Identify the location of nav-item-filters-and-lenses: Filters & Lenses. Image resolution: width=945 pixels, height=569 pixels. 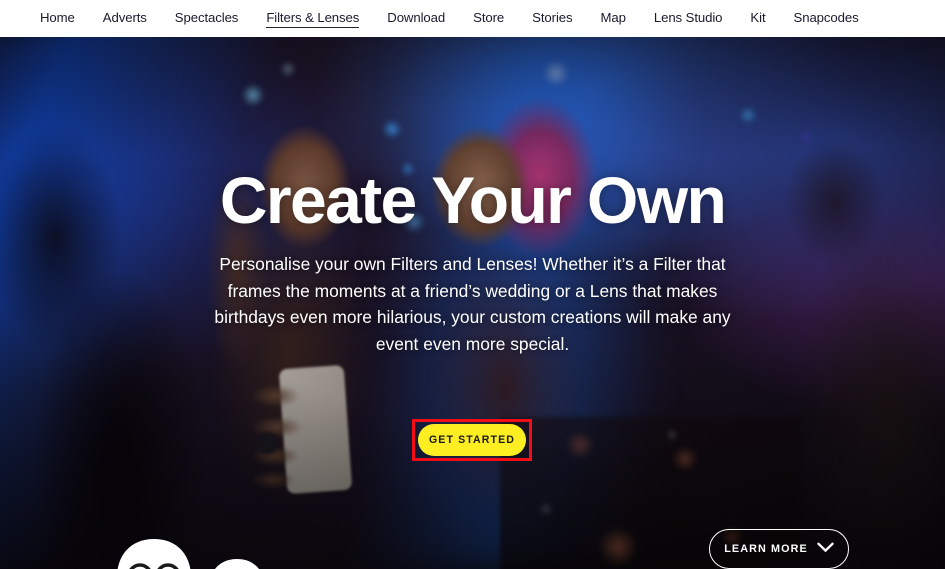
(312, 19).